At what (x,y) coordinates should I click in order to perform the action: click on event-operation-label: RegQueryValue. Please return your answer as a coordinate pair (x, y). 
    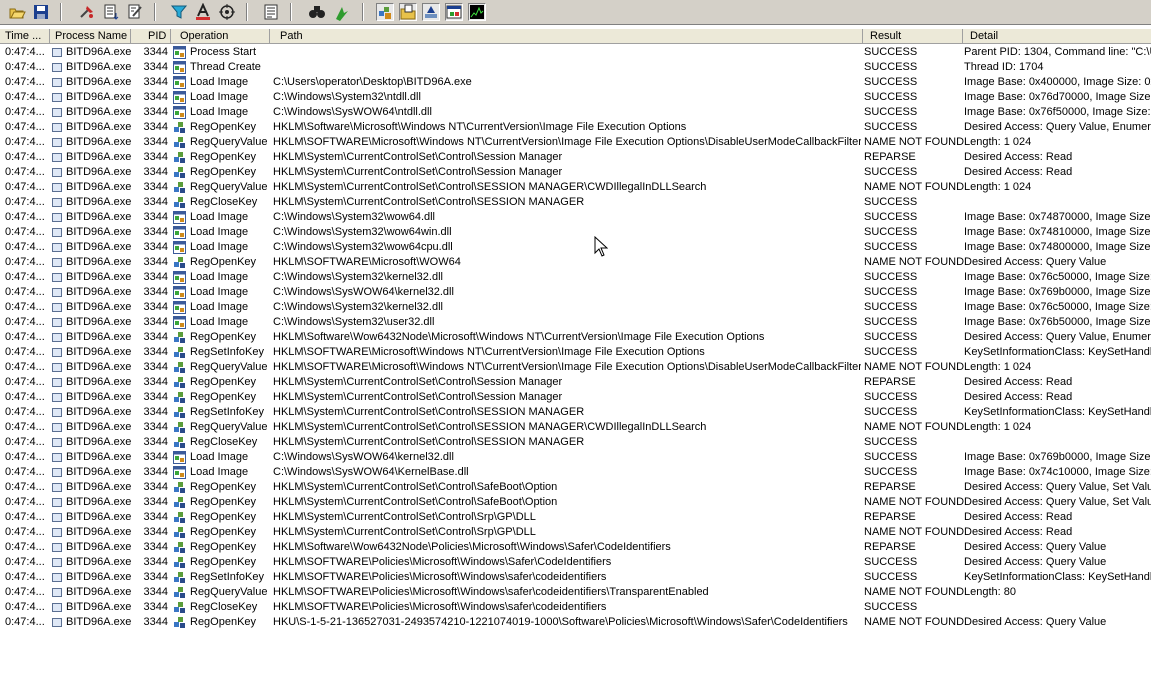
    Looking at the image, I should click on (229, 367).